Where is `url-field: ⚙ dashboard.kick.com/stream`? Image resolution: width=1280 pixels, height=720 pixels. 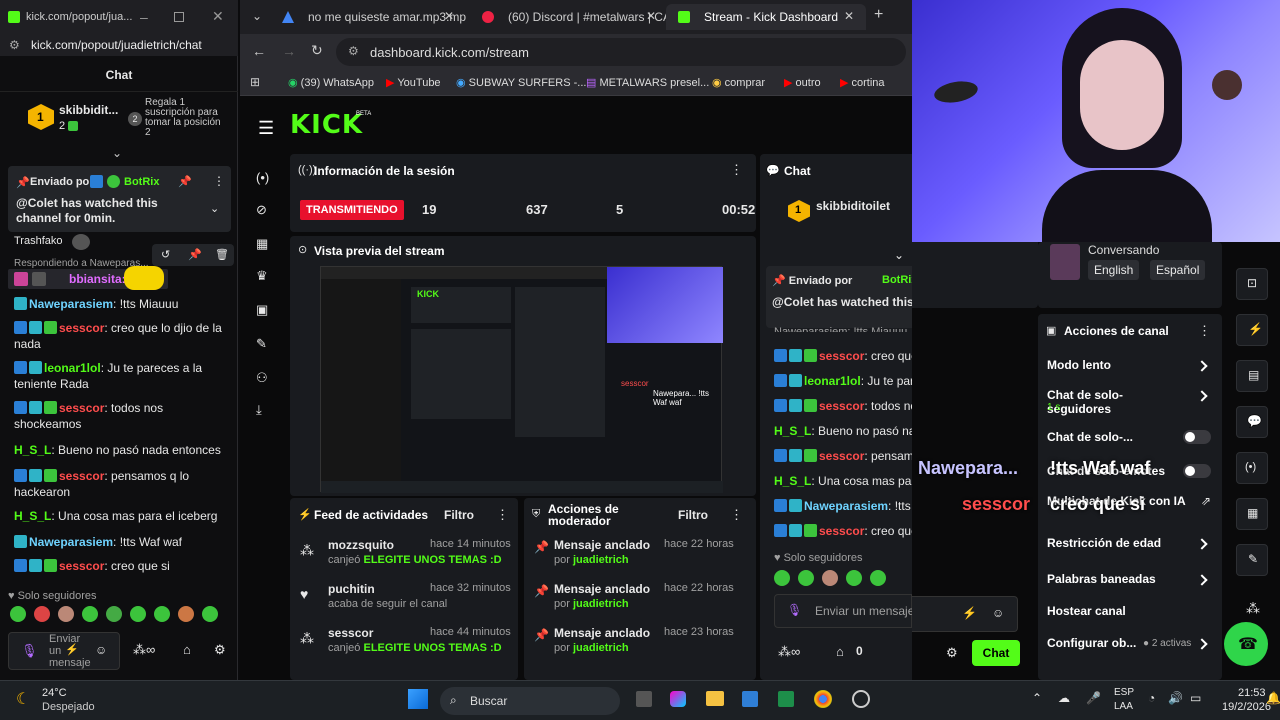 url-field: ⚙ dashboard.kick.com/stream is located at coordinates (621, 52).